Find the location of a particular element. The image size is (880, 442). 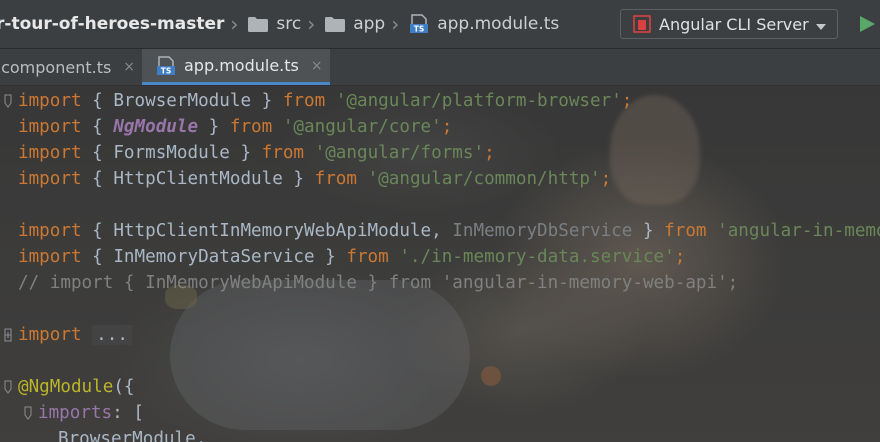

tab-label: app.module.ts is located at coordinates (241, 65).